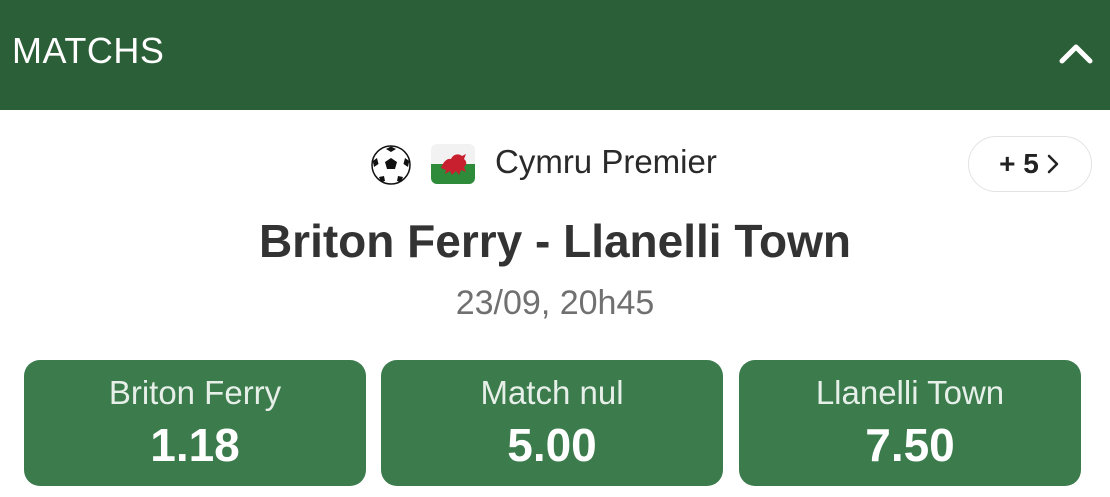 The width and height of the screenshot is (1110, 497). What do you see at coordinates (1053, 164) in the screenshot?
I see `chevron-right-icon` at bounding box center [1053, 164].